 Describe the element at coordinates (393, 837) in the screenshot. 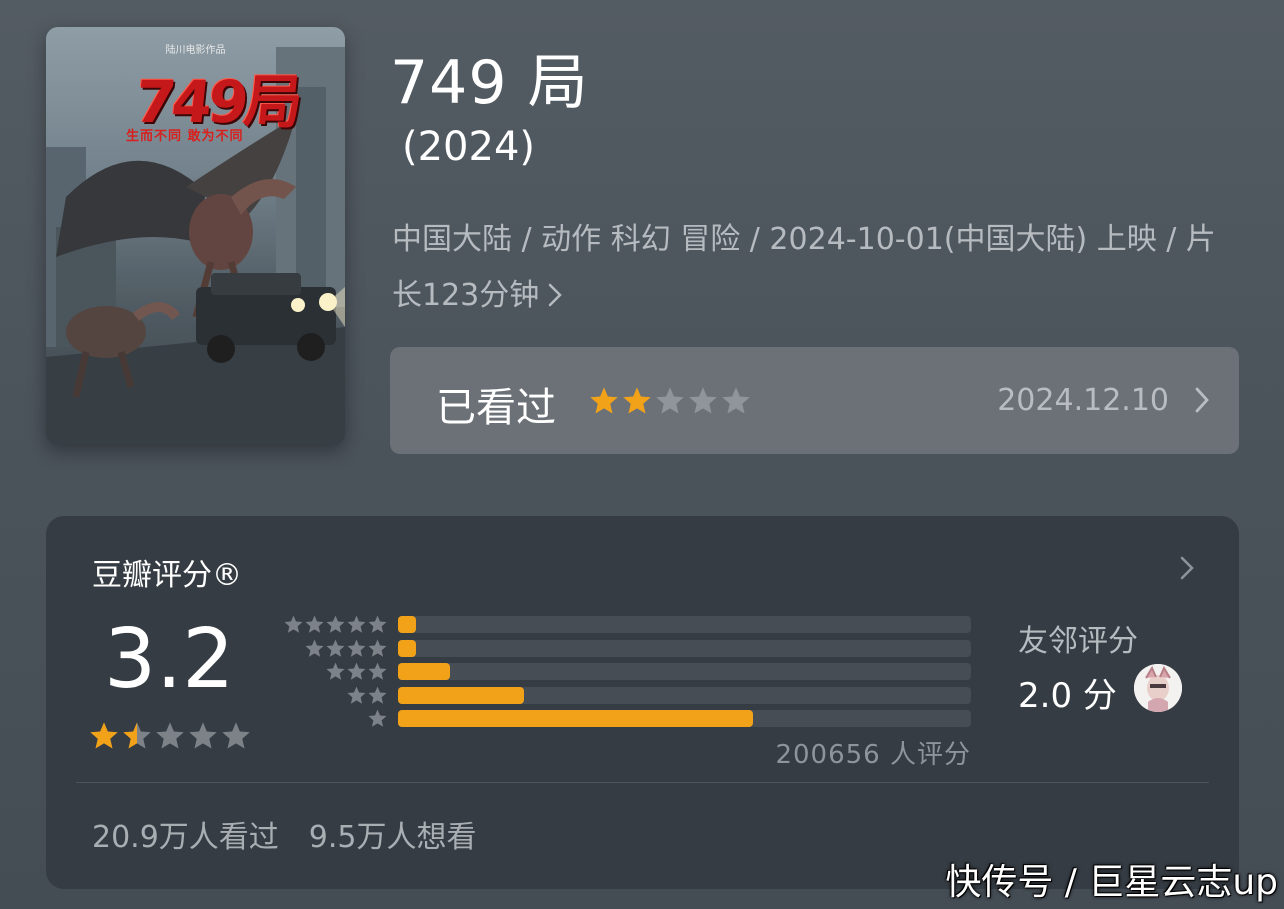

I see `want-count: 9.5万人想看` at that location.